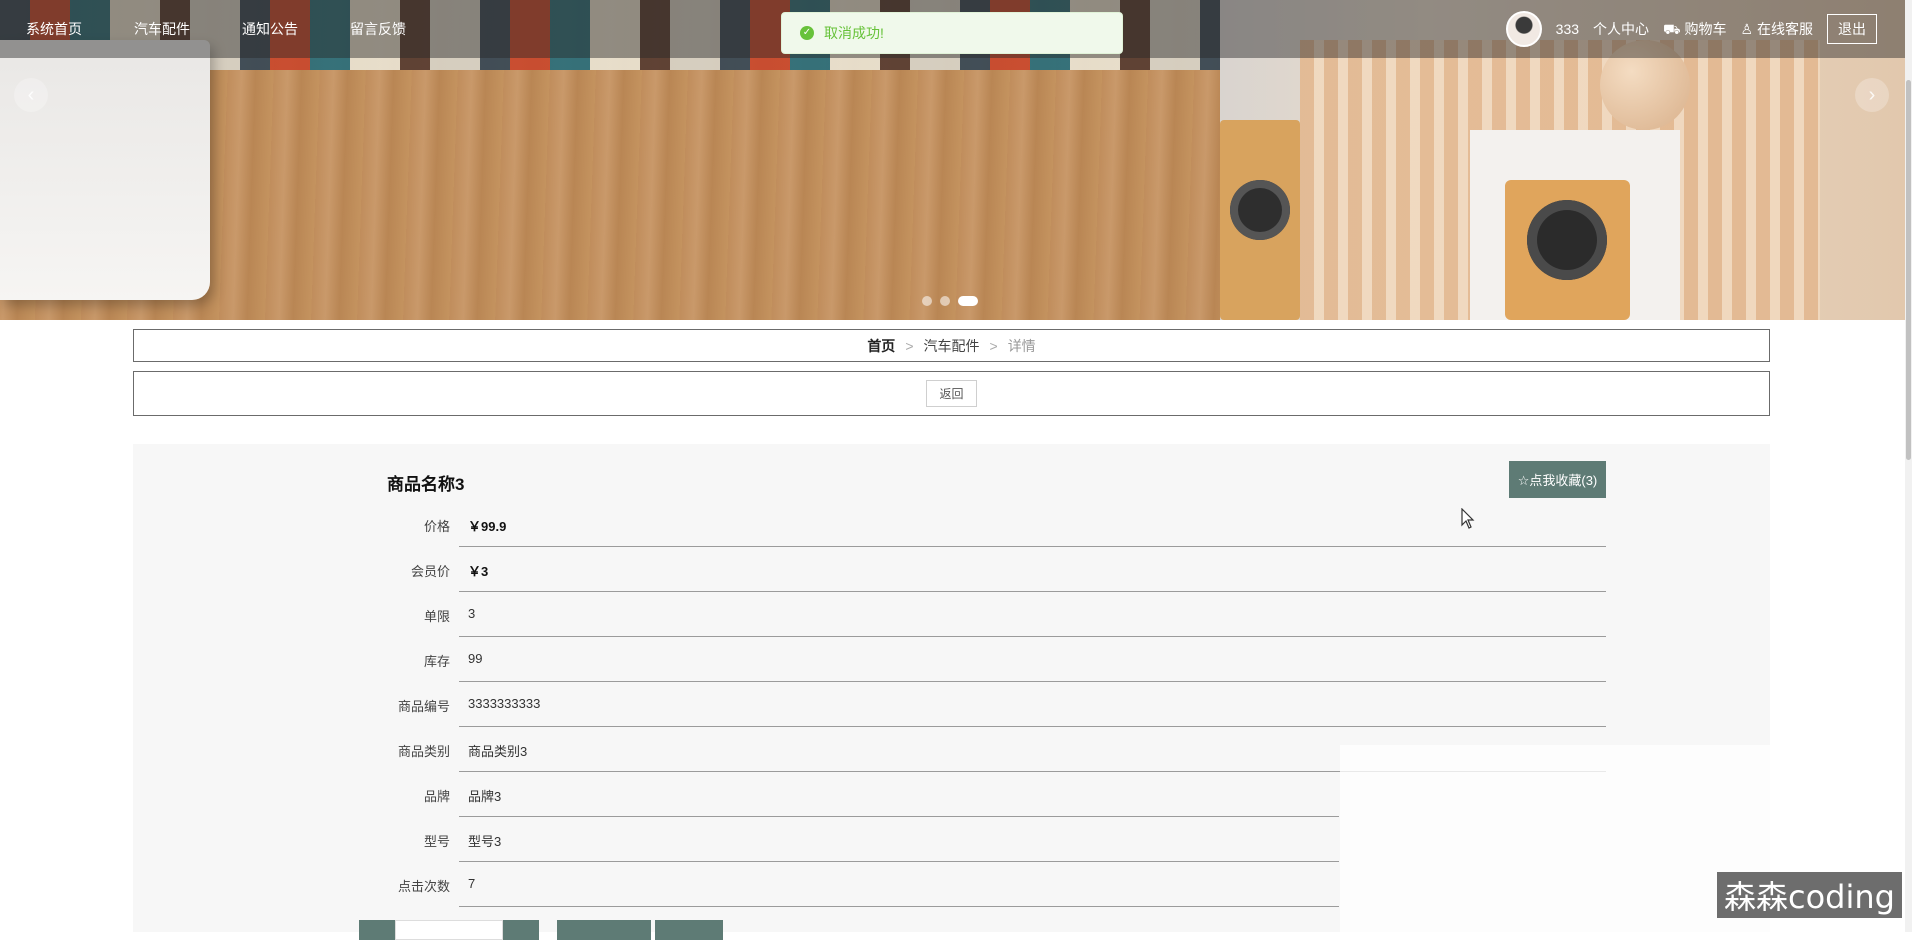  What do you see at coordinates (377, 930) in the screenshot?
I see `quantity-decrease-button` at bounding box center [377, 930].